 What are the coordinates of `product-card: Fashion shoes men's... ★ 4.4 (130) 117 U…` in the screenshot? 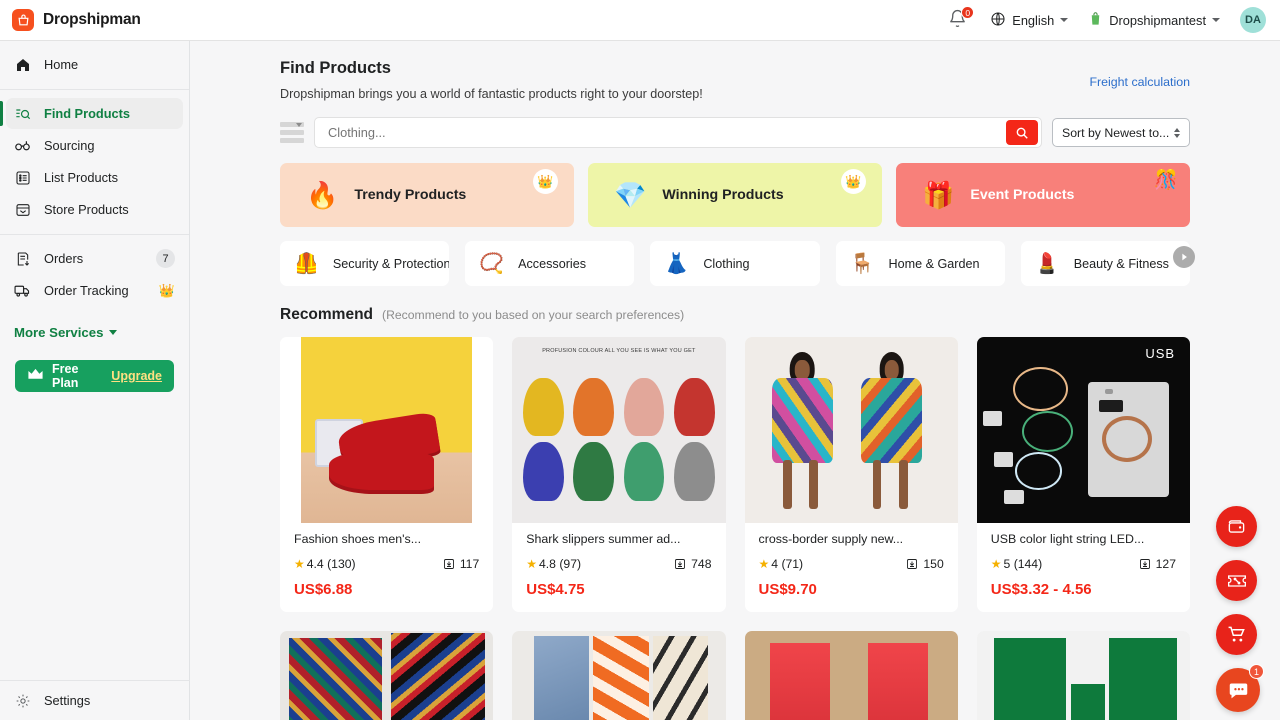 It's located at (387, 474).